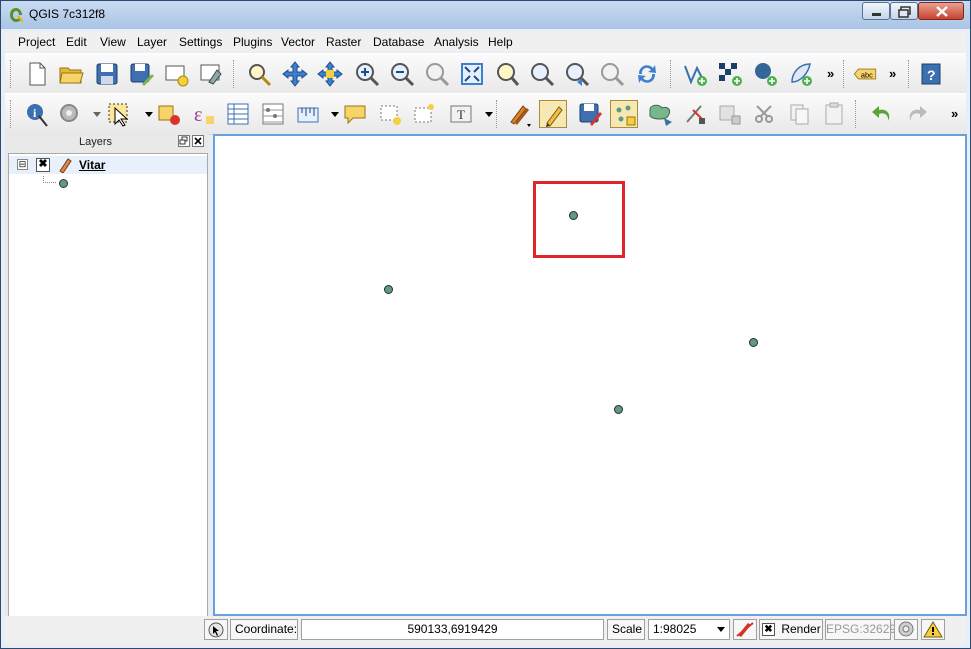 This screenshot has width=971, height=649. Describe the element at coordinates (37, 74) in the screenshot. I see `new-project-button` at that location.